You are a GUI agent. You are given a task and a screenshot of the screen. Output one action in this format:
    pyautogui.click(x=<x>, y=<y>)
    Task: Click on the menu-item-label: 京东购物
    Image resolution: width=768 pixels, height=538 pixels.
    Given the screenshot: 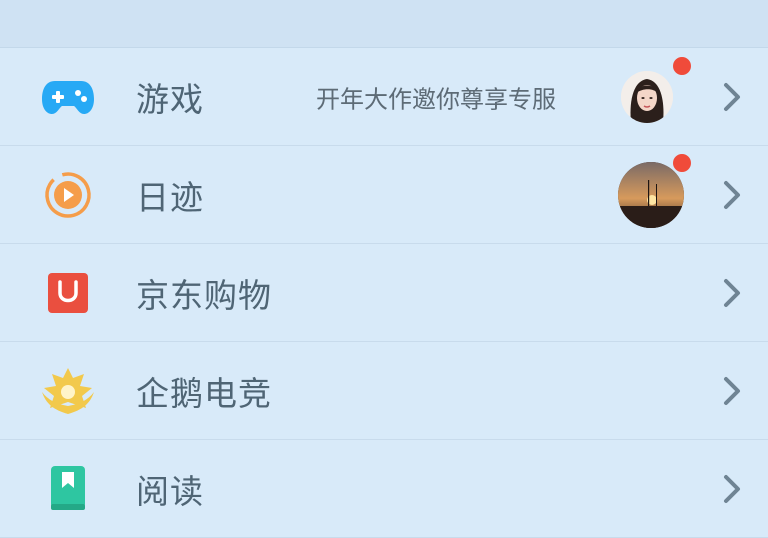 What is the action you would take?
    pyautogui.click(x=204, y=295)
    